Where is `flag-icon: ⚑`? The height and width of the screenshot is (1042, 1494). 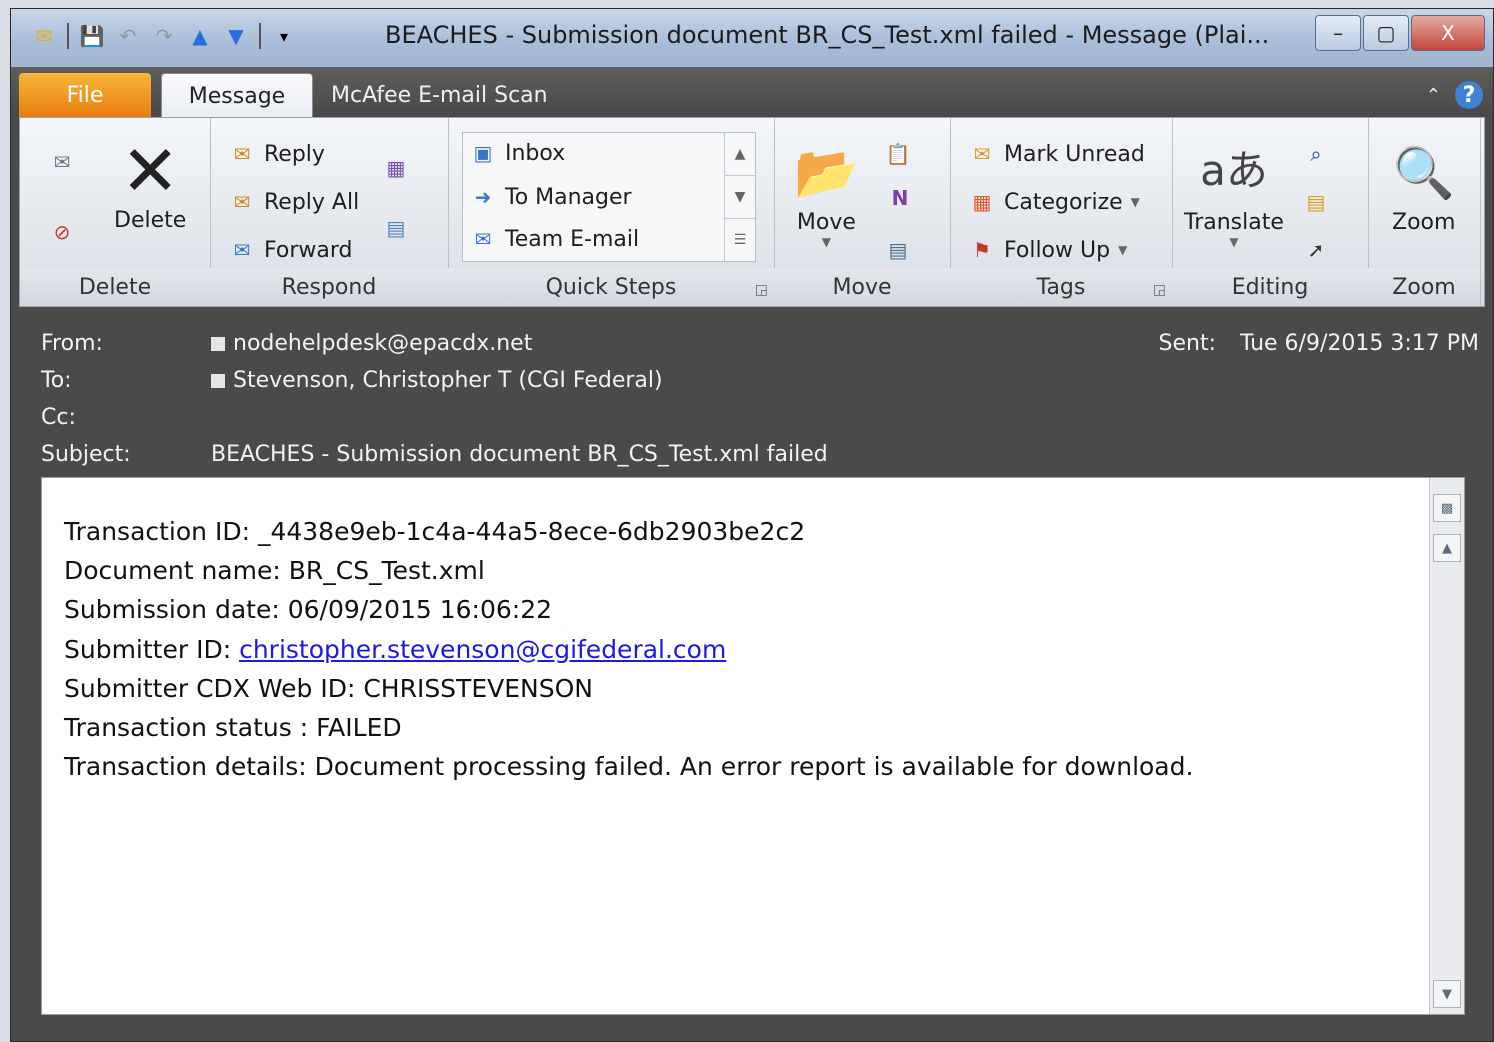
flag-icon: ⚑ is located at coordinates (982, 250).